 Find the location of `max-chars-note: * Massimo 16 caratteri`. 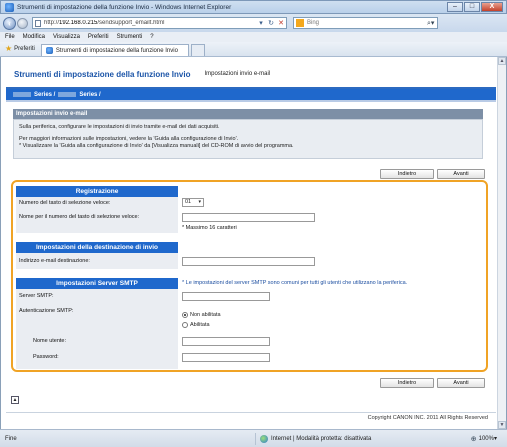

max-chars-note: * Massimo 16 caratteri is located at coordinates (209, 228).